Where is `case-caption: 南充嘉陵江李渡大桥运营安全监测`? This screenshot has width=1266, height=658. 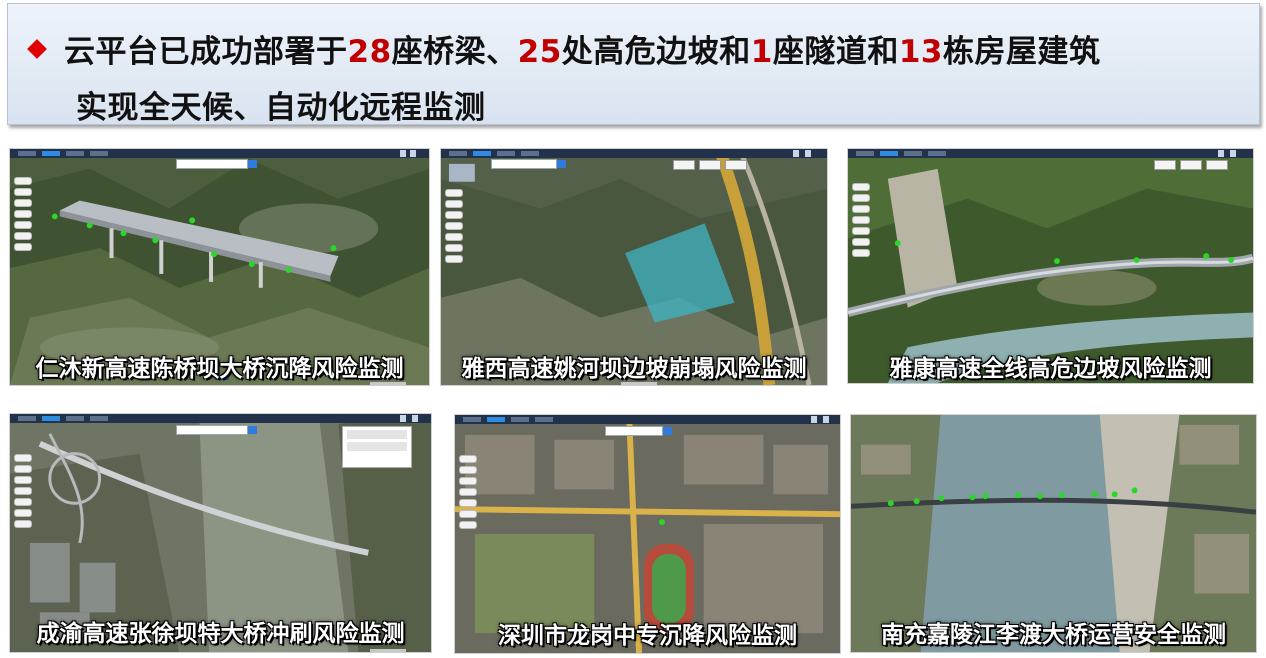
case-caption: 南充嘉陵江李渡大桥运营安全监测 is located at coordinates (1053, 635).